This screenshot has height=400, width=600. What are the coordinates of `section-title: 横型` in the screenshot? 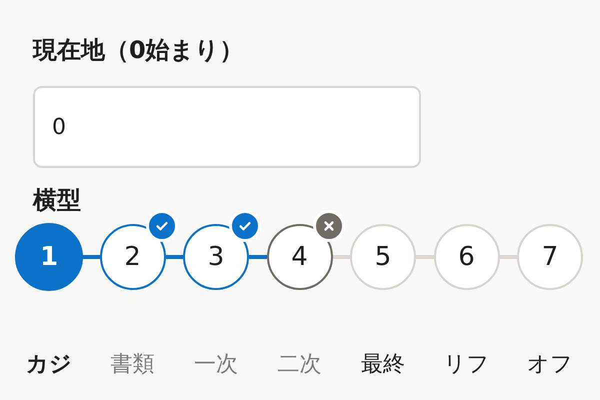 It's located at (57, 200).